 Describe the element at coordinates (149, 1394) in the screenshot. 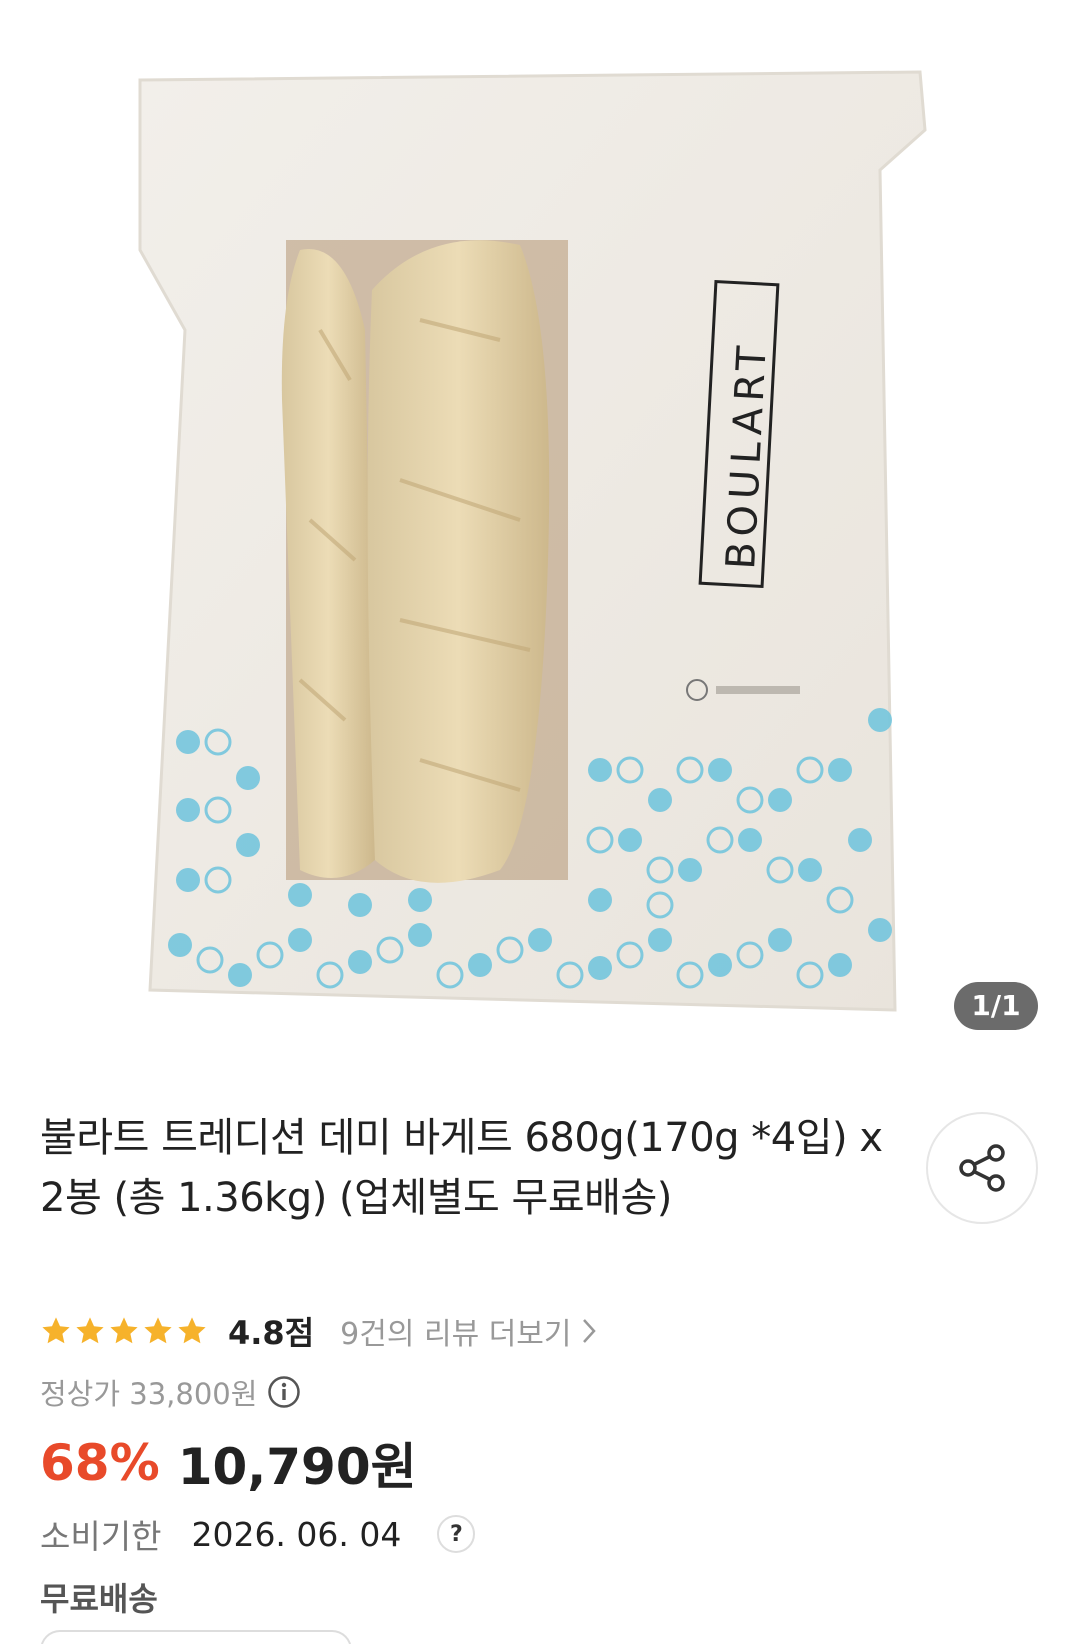

I see `list-price: 정상가 33,800원` at that location.